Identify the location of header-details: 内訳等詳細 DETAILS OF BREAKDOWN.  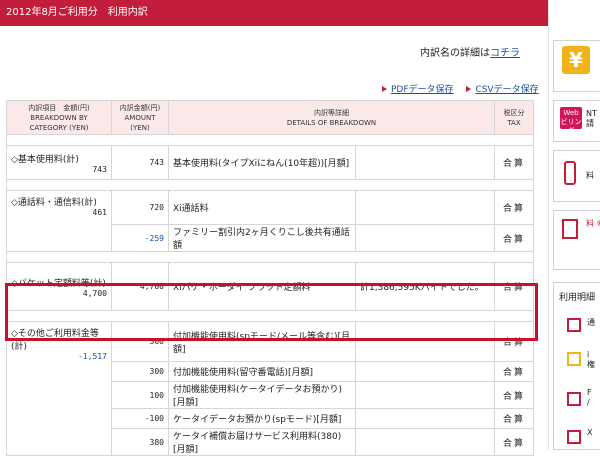
(331, 117).